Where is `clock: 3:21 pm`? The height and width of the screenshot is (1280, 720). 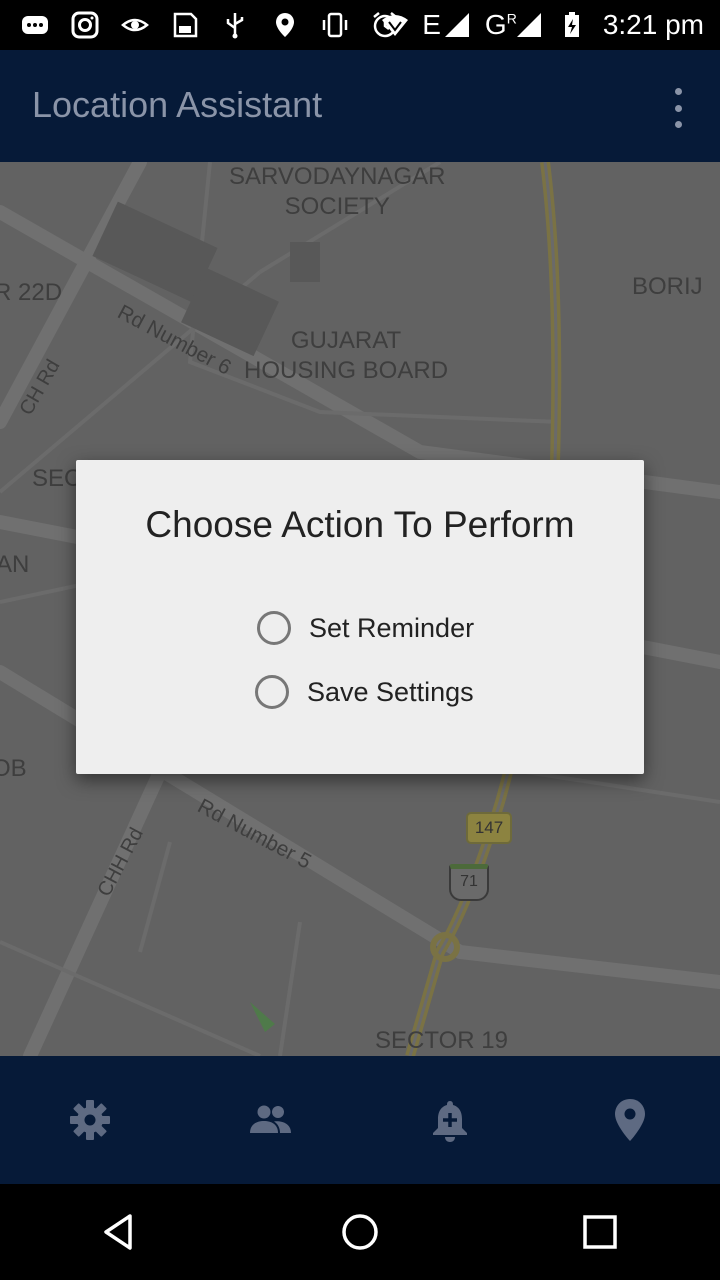
clock: 3:21 pm is located at coordinates (653, 24).